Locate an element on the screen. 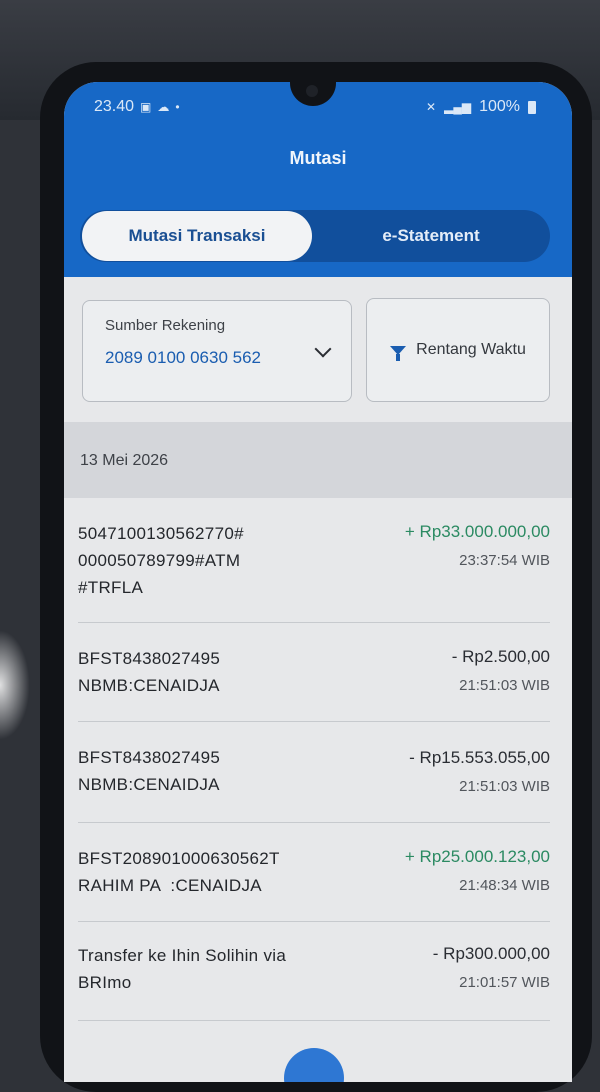 The width and height of the screenshot is (600, 1092). camera-notch is located at coordinates (313, 94).